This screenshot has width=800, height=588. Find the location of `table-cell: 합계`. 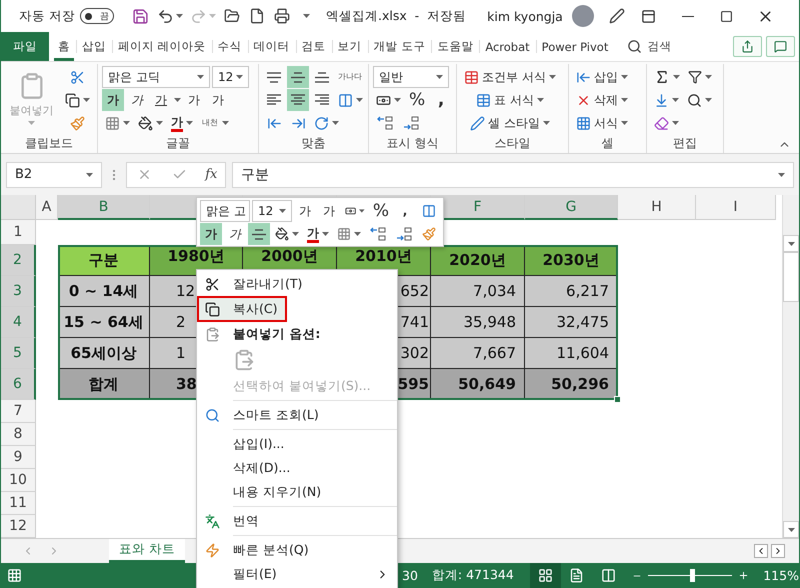

table-cell: 합계 is located at coordinates (104, 384).